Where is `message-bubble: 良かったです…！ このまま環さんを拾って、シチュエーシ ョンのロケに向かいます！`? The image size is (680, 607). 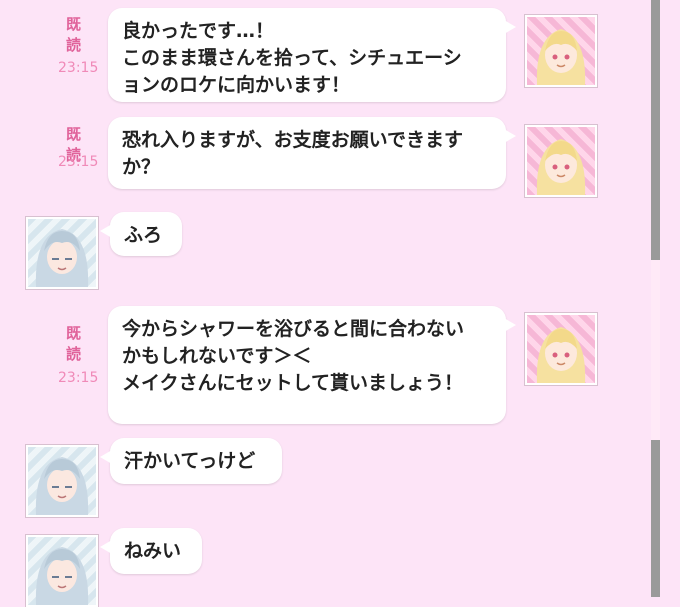
message-bubble: 良かったです…！ このまま環さんを拾って、シチュエーシ ョンのロケに向かいます！ is located at coordinates (312, 55).